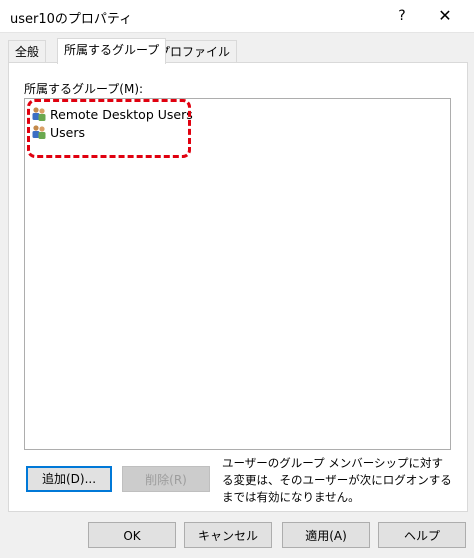 Image resolution: width=474 pixels, height=558 pixels. Describe the element at coordinates (166, 479) in the screenshot. I see `remove-button: 削除(R)` at that location.